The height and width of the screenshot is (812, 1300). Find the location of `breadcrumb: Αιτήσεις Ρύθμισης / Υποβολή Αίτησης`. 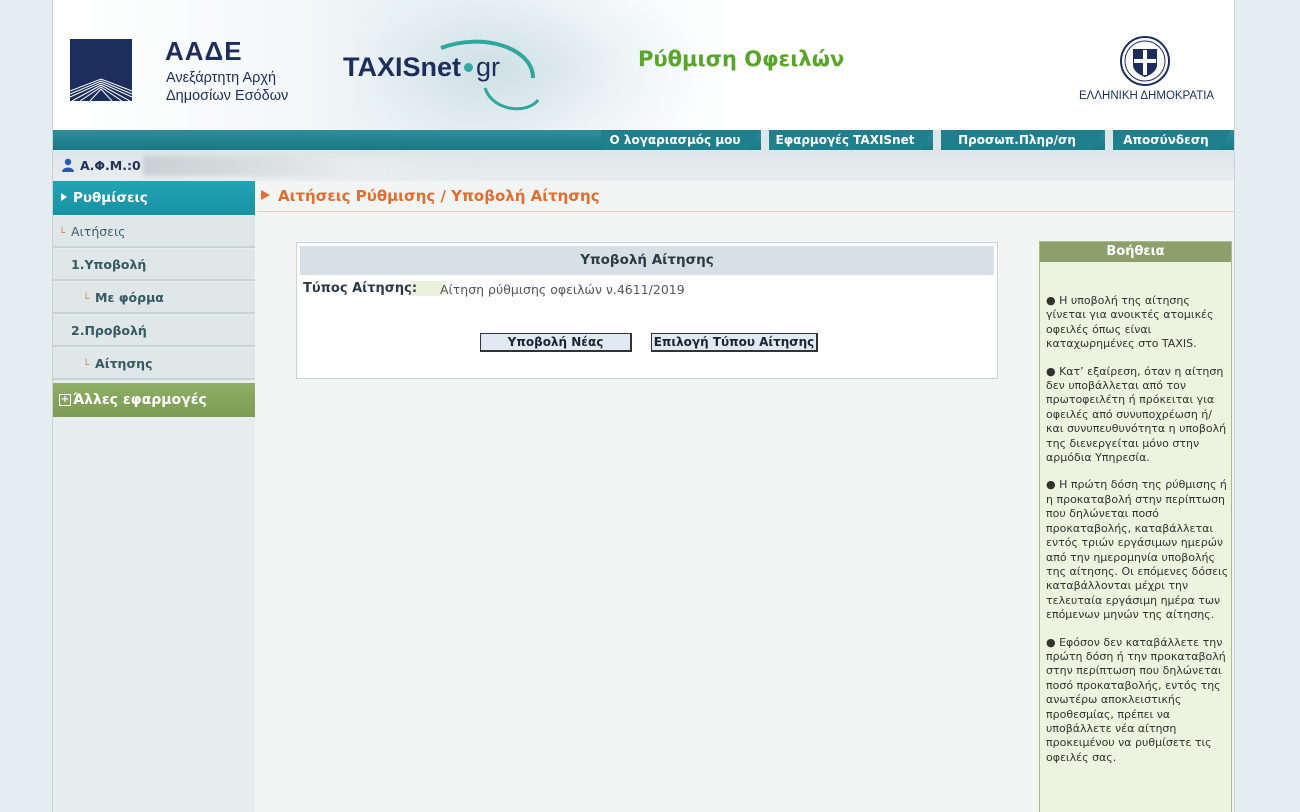

breadcrumb: Αιτήσεις Ρύθμισης / Υποβολή Αίτησης is located at coordinates (430, 196).